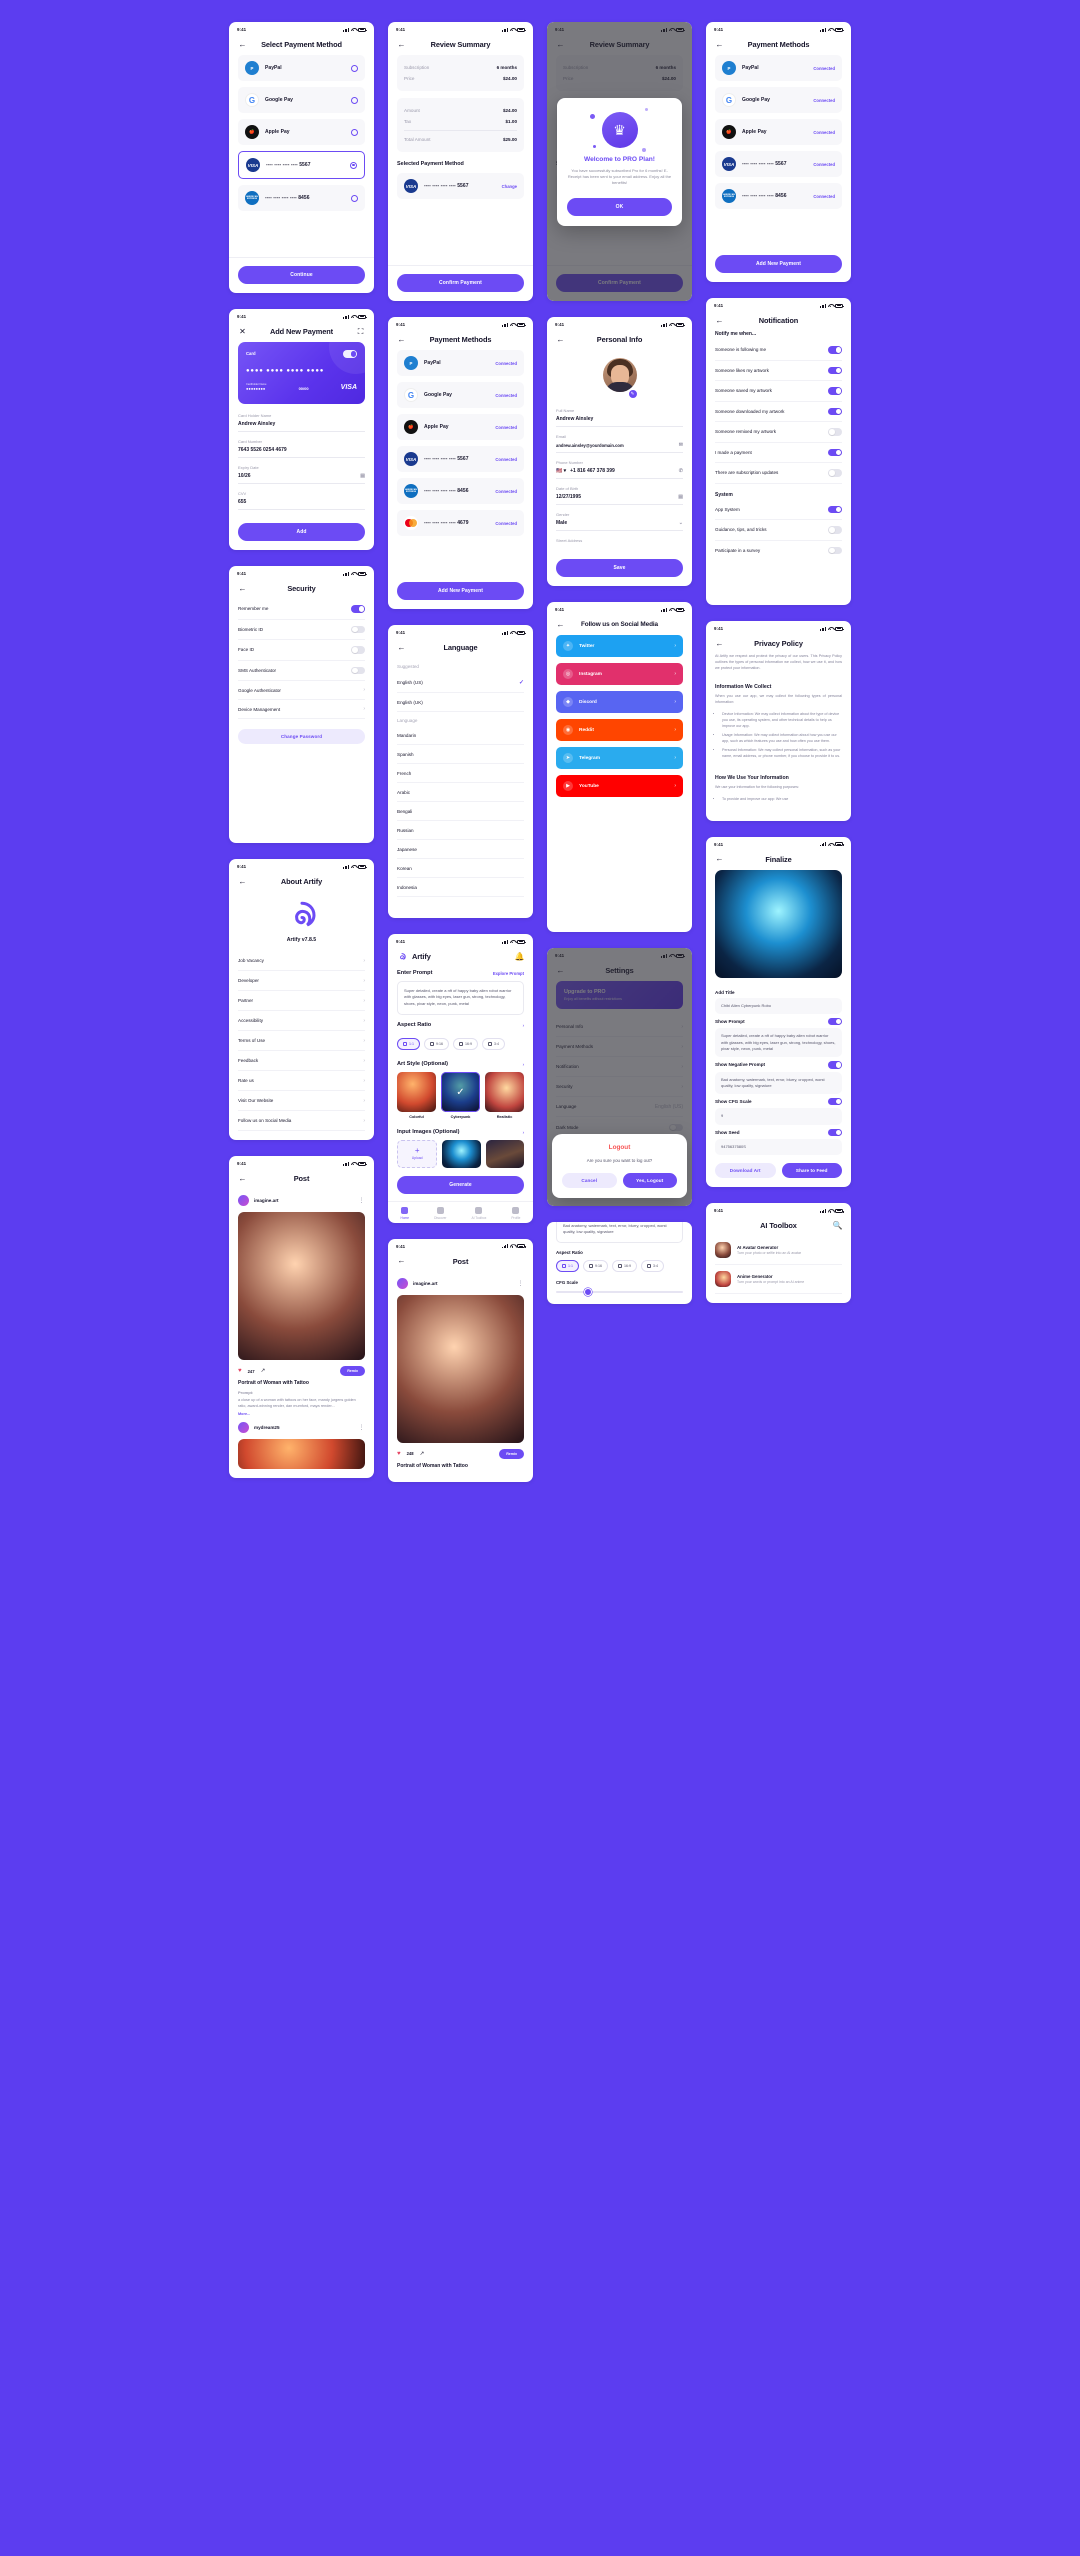  I want to click on notify-row-app-system: App System, so click(778, 510).